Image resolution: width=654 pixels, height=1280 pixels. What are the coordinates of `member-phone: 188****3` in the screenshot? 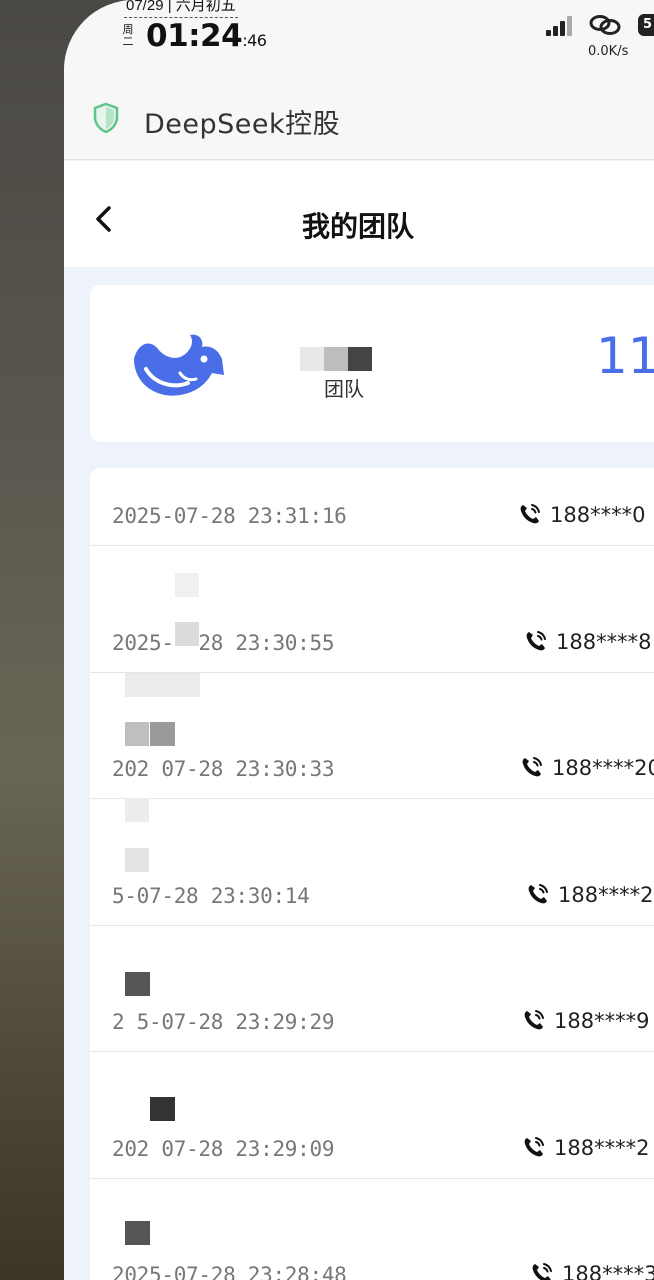 It's located at (592, 1270).